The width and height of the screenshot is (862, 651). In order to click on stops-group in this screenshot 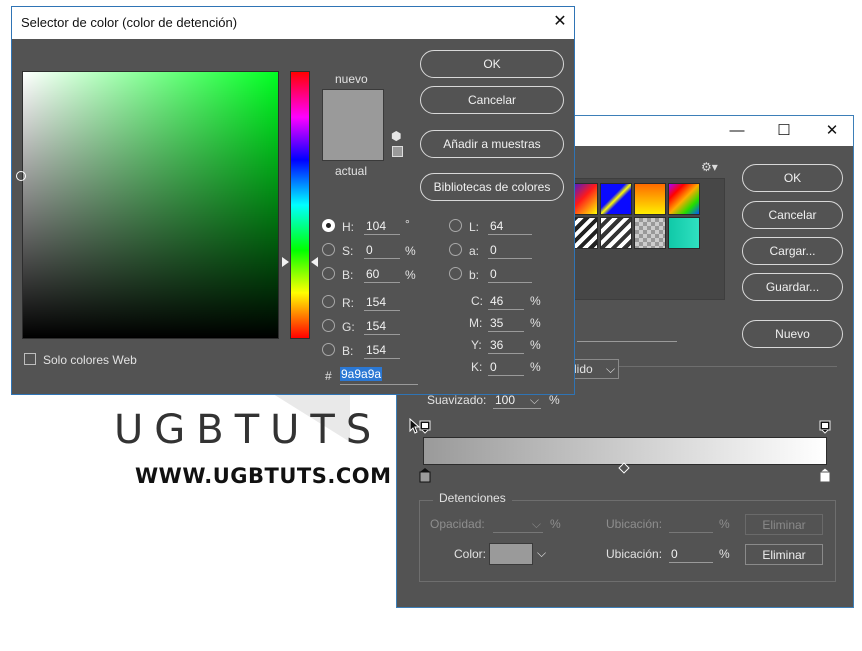, I will do `click(627, 541)`.